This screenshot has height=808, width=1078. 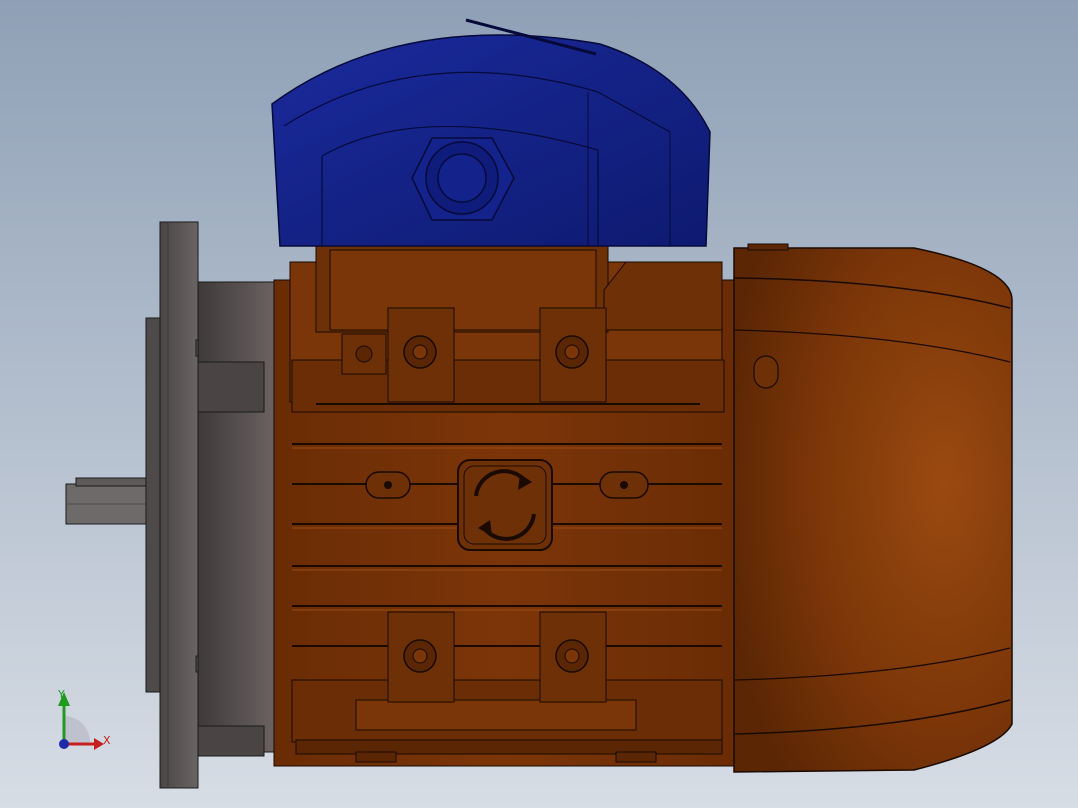 What do you see at coordinates (108, 501) in the screenshot?
I see `motor-shaft` at bounding box center [108, 501].